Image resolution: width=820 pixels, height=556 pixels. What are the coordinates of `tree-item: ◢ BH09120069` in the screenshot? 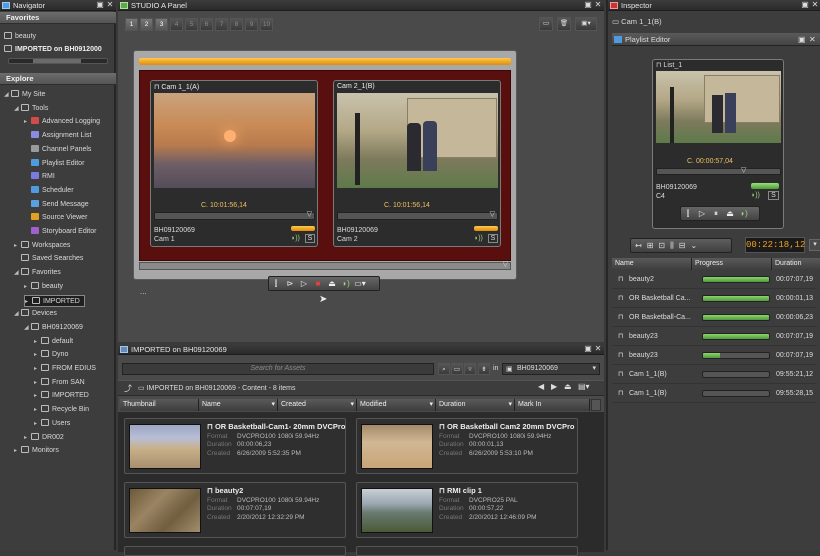 It's located at (53, 328).